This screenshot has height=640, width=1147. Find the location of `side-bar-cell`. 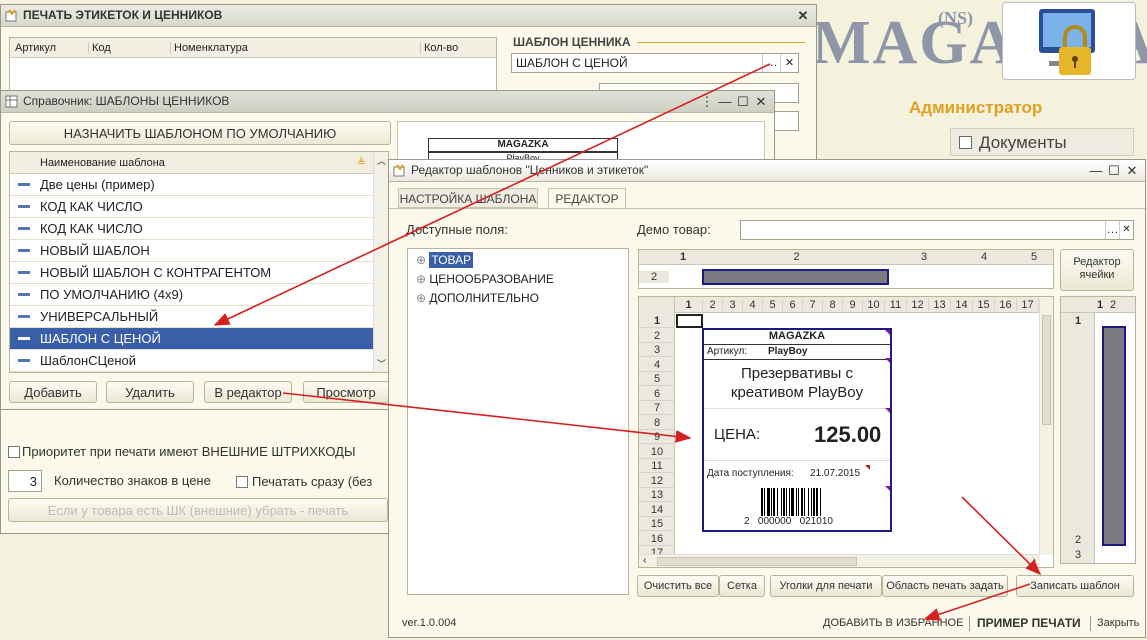

side-bar-cell is located at coordinates (1114, 436).